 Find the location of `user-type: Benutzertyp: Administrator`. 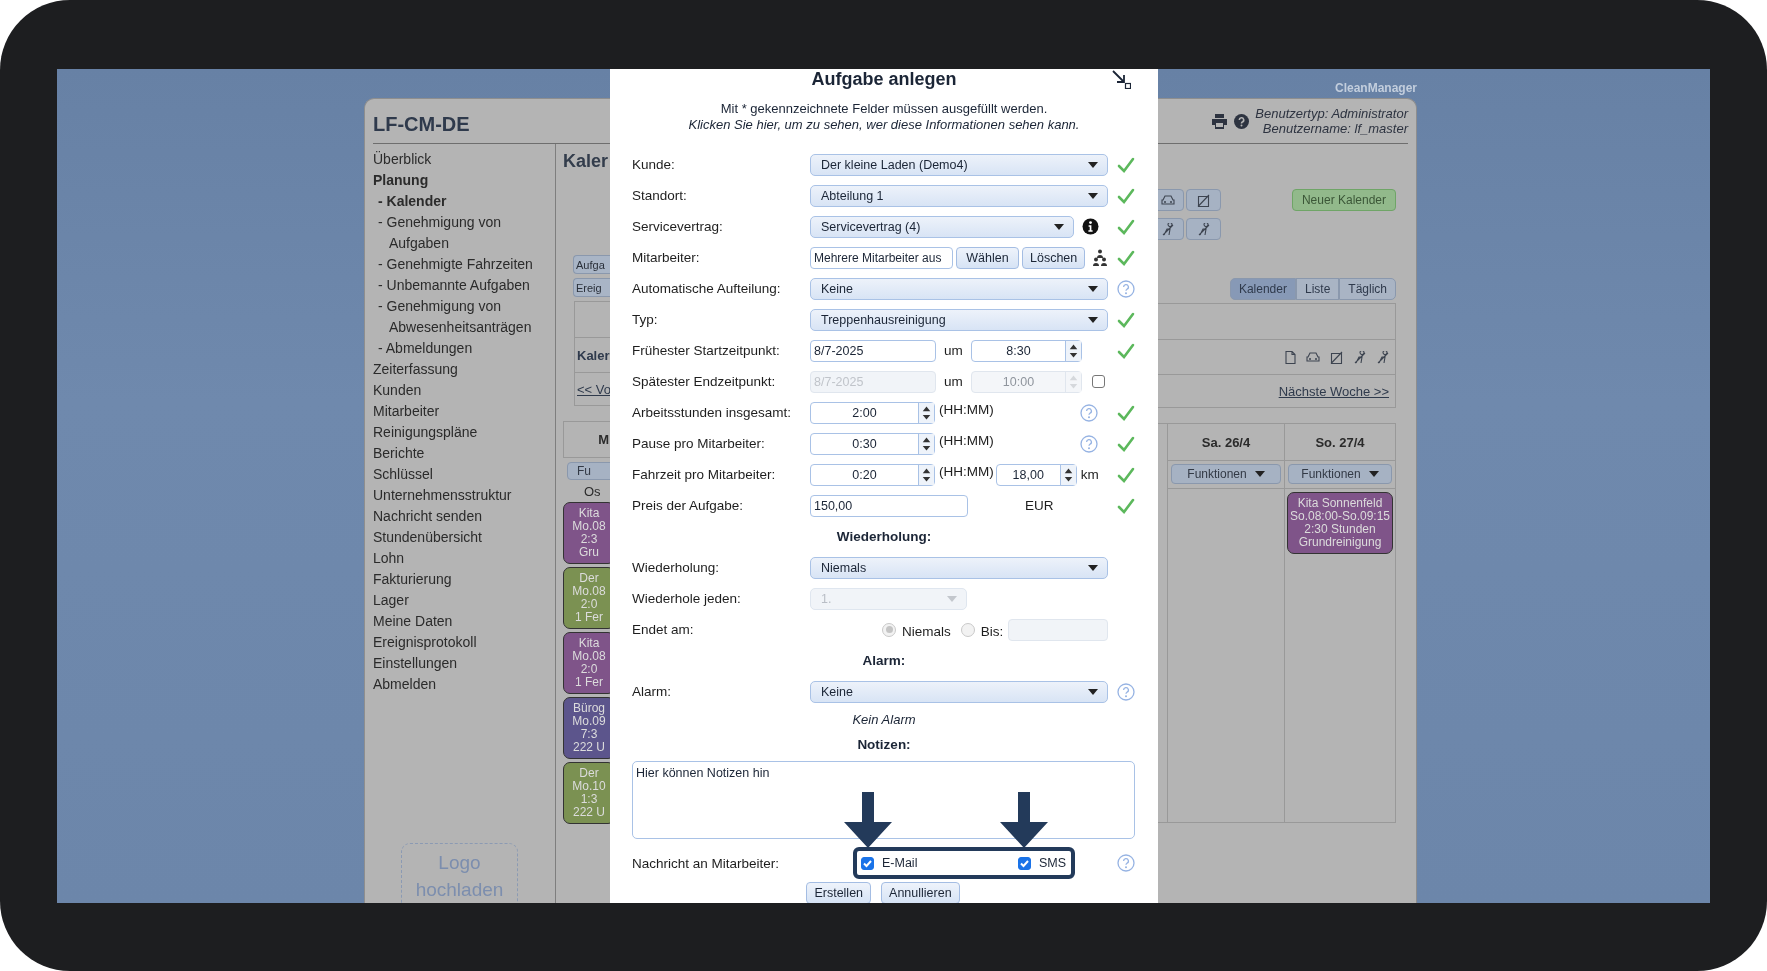

user-type: Benutzertyp: Administrator is located at coordinates (1331, 113).